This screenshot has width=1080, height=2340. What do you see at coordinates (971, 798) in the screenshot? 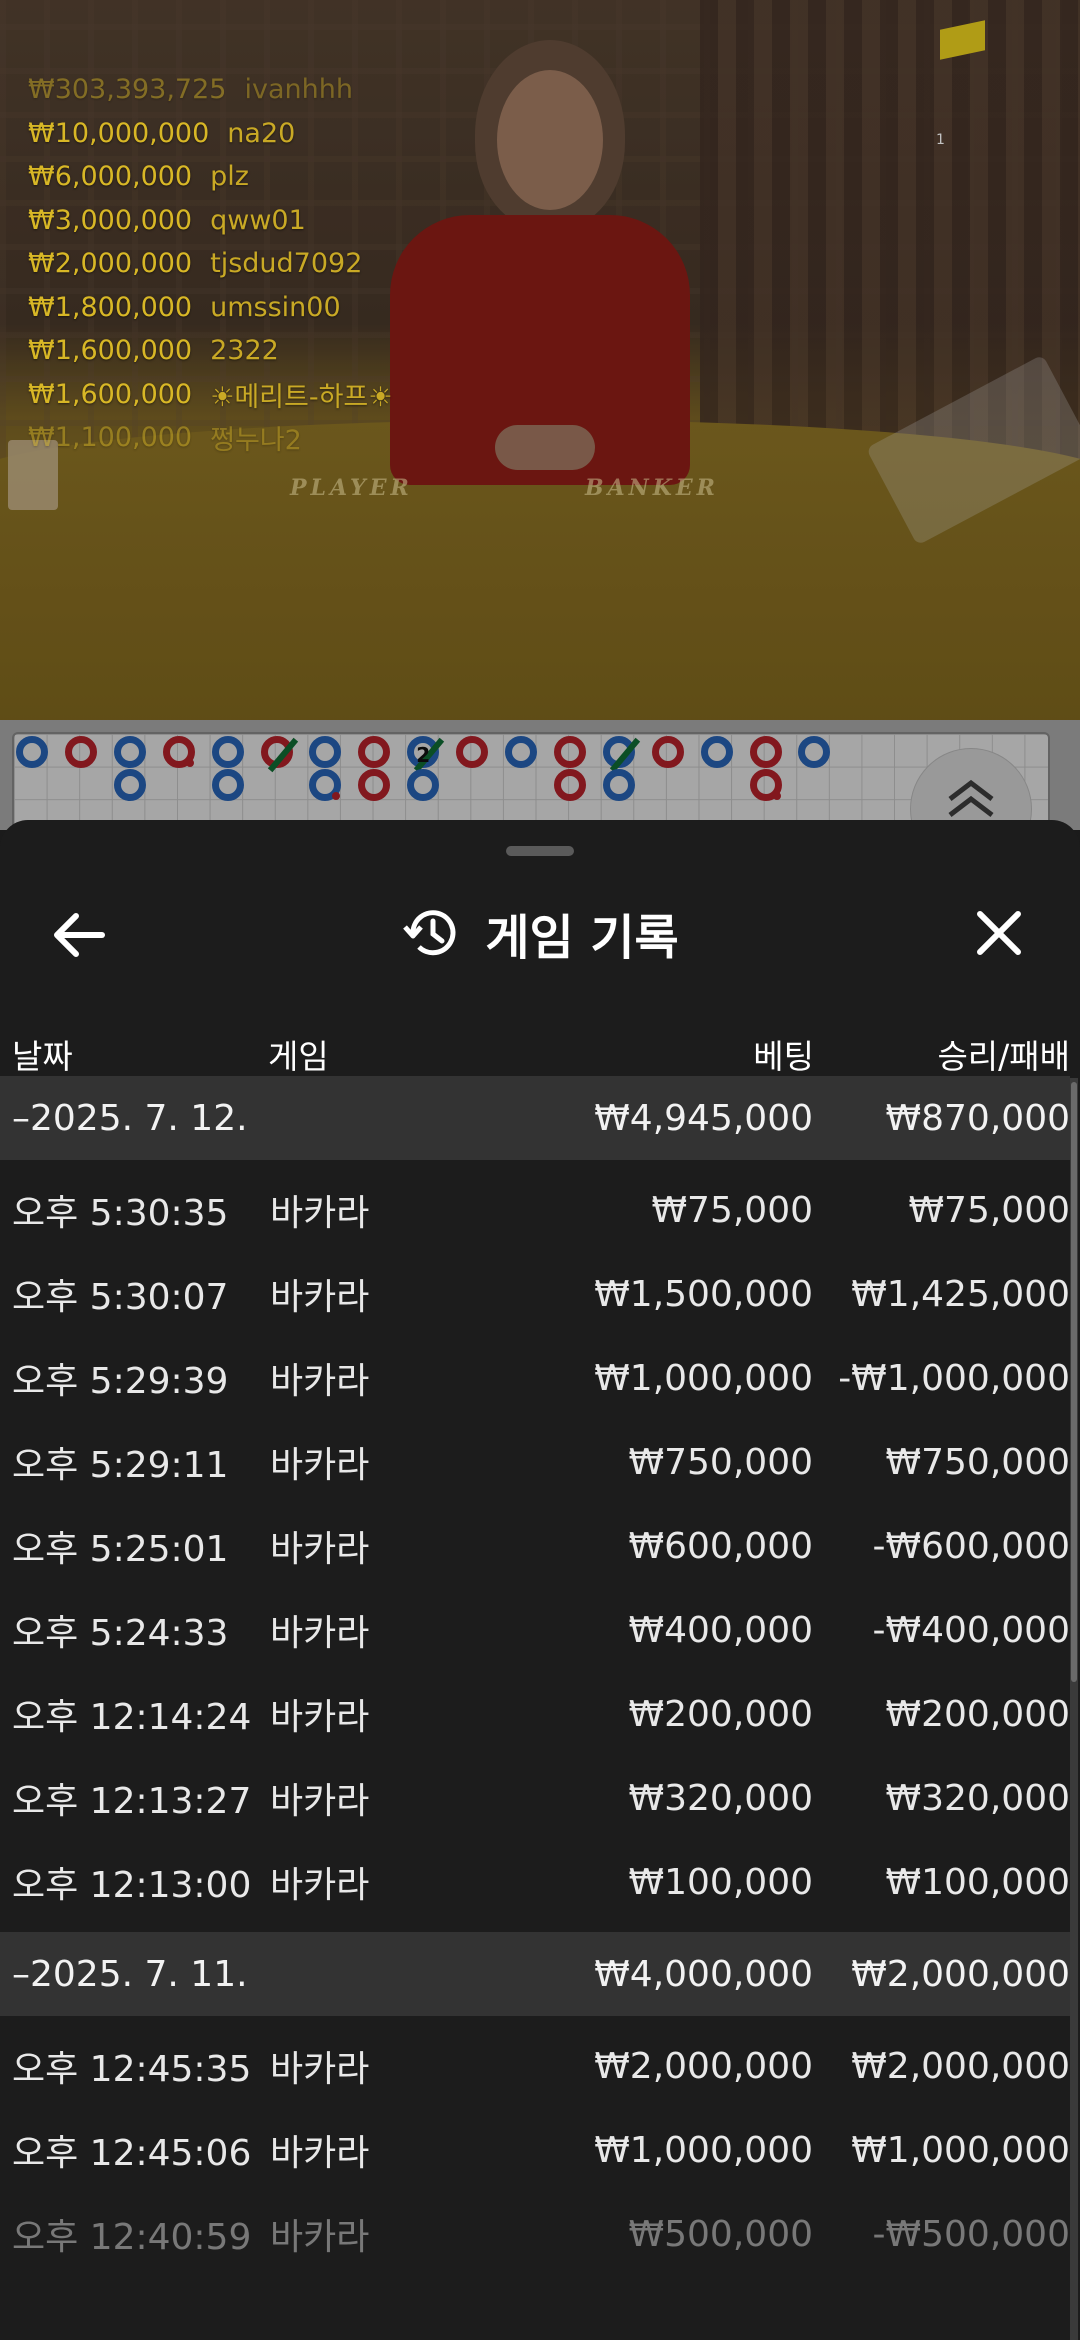
I see `chevron-double-up-icon` at bounding box center [971, 798].